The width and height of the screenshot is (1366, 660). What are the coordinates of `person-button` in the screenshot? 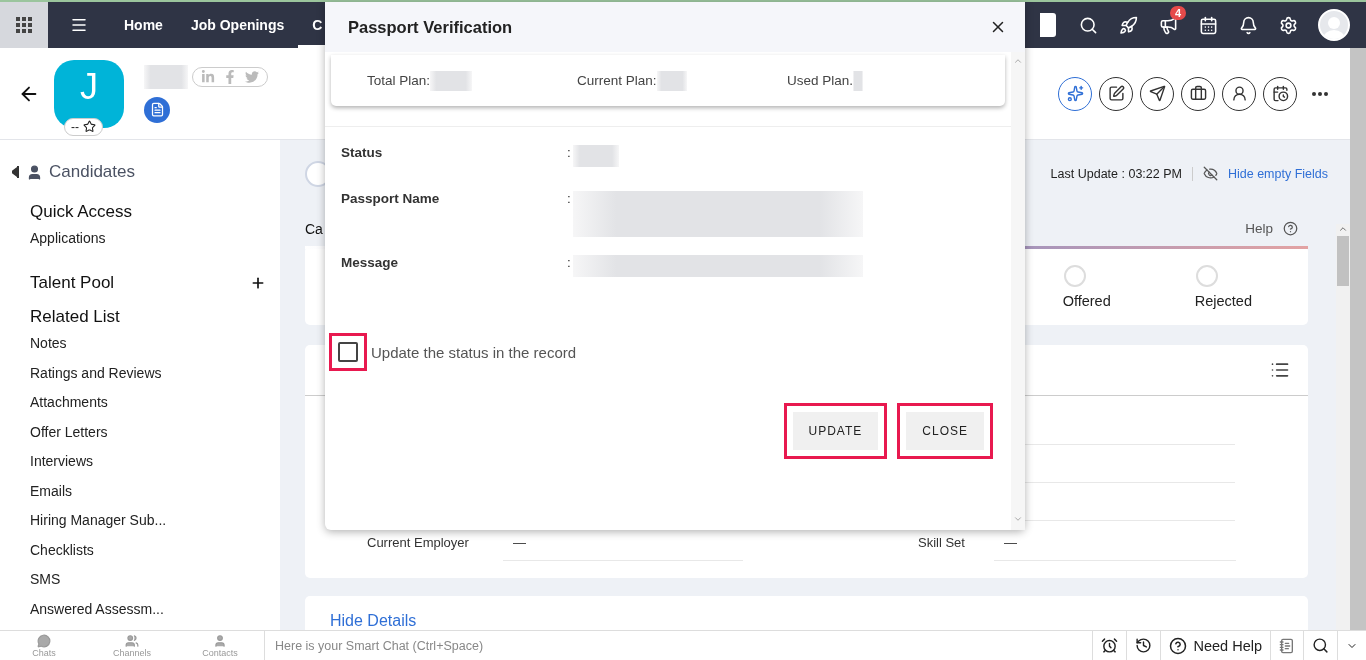 It's located at (1239, 93).